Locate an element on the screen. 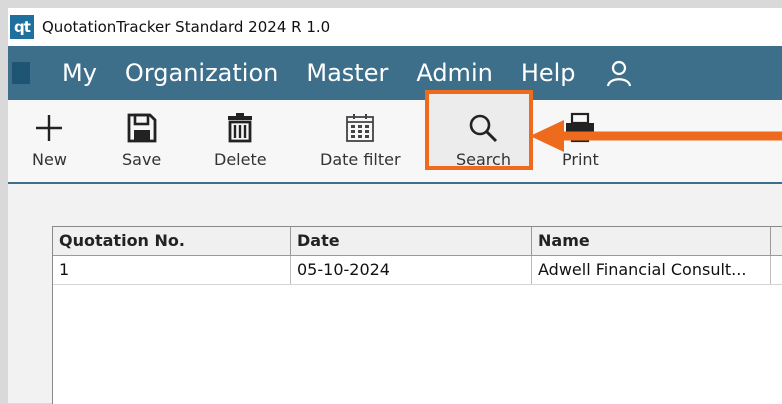 The width and height of the screenshot is (782, 404). menu-item-admin: Admin is located at coordinates (454, 73).